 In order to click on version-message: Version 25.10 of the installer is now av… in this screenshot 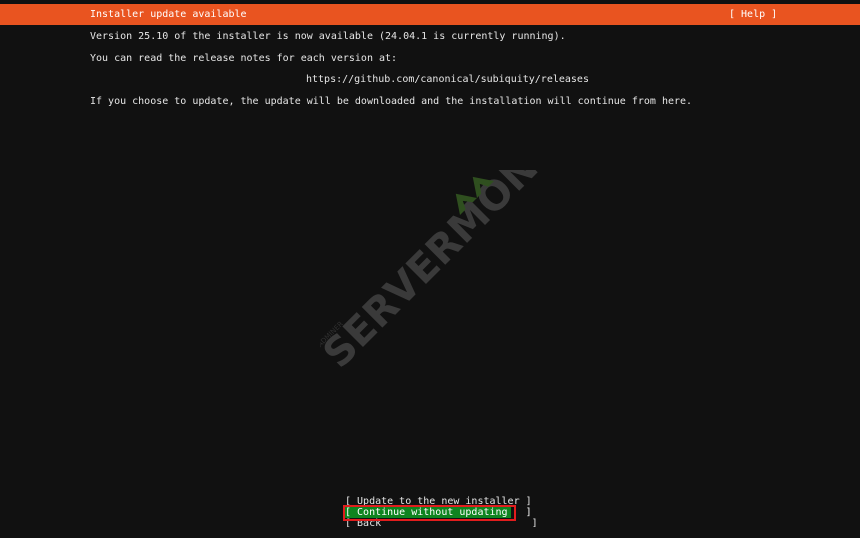, I will do `click(328, 36)`.